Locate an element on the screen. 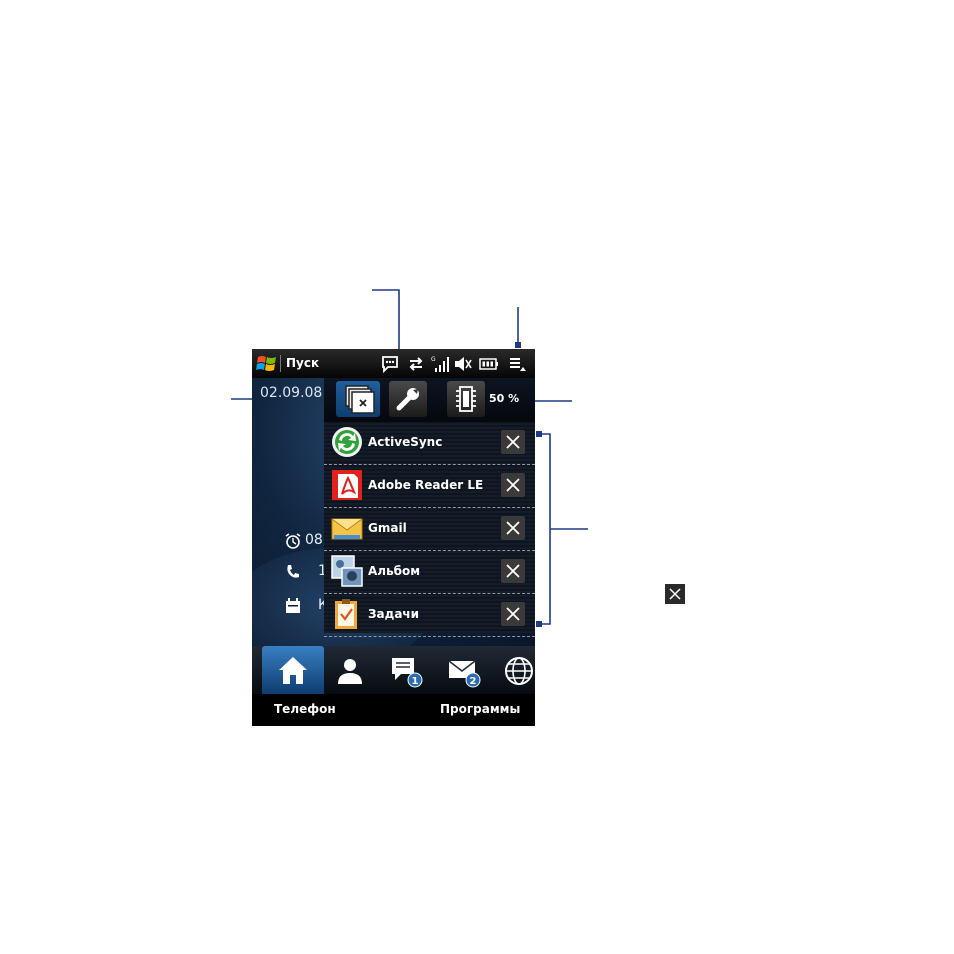  start-label: Пуск is located at coordinates (302, 363).